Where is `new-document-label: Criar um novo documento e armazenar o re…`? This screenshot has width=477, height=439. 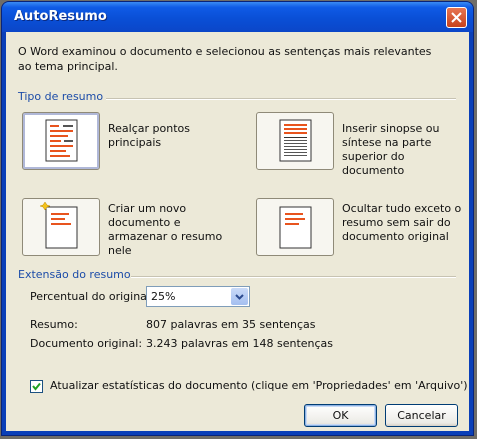
new-document-label: Criar um novo documento e armazenar o re… is located at coordinates (165, 229).